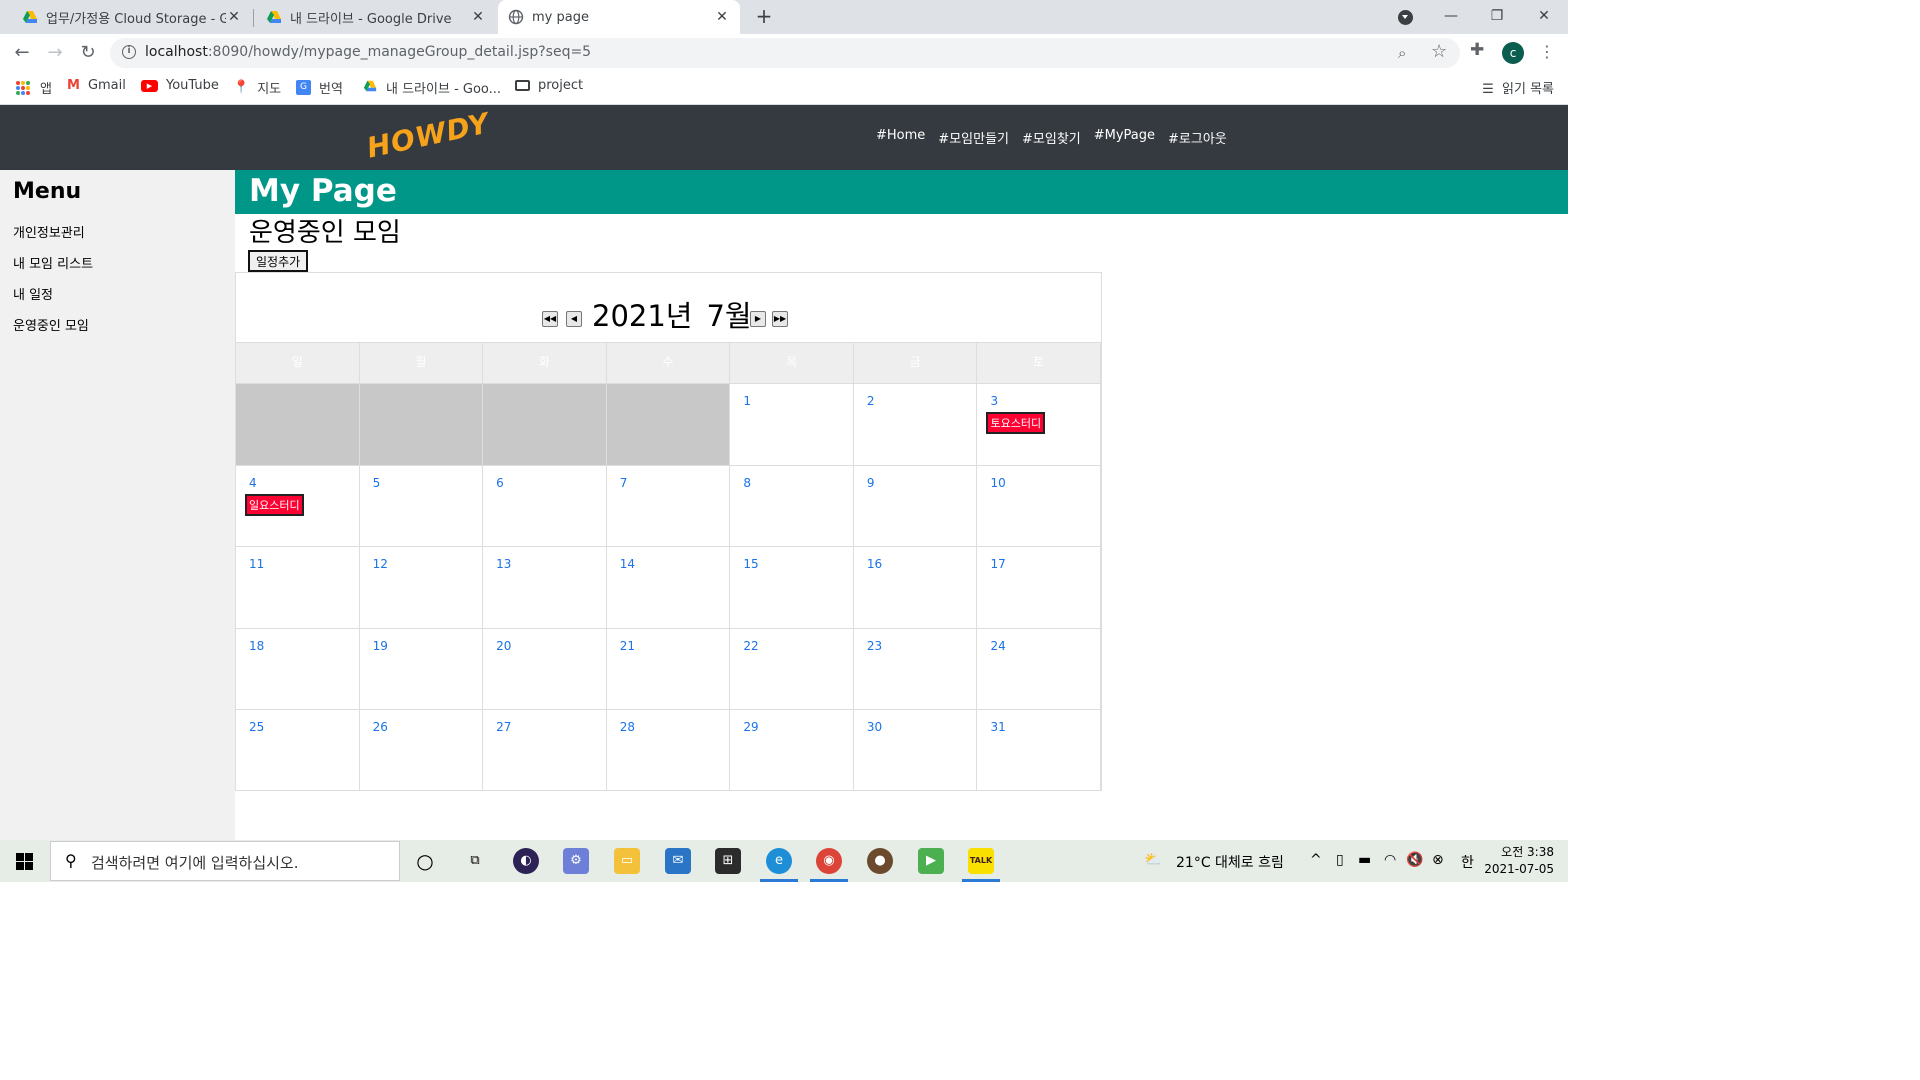 This screenshot has height=1080, width=1920. Describe the element at coordinates (627, 861) in the screenshot. I see `file-explorer-icon: ▭` at that location.